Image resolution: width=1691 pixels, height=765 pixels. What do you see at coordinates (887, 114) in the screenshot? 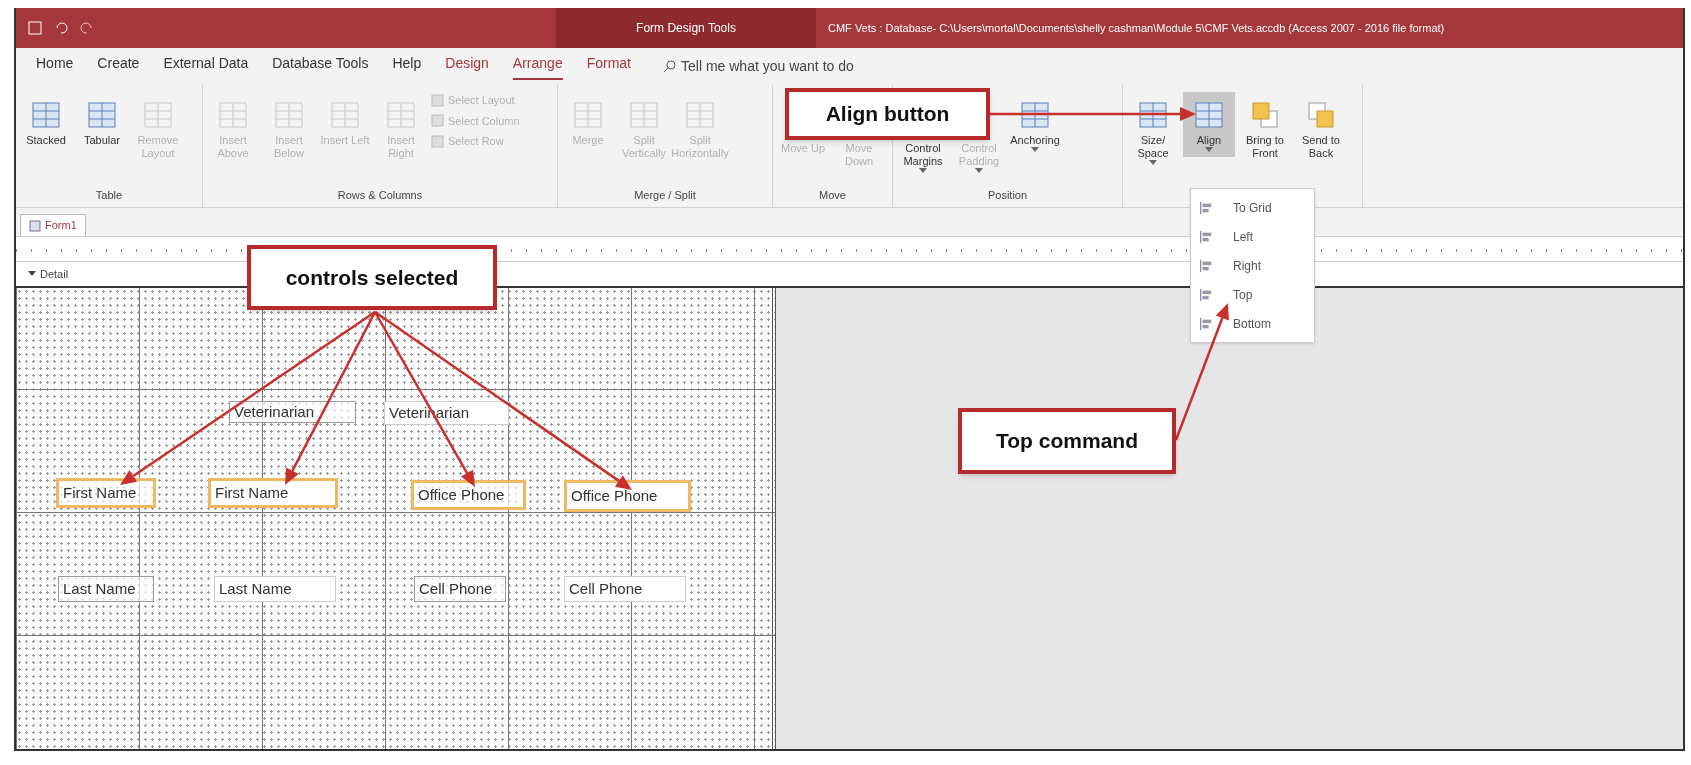
I see `callout-label: Align button` at bounding box center [887, 114].